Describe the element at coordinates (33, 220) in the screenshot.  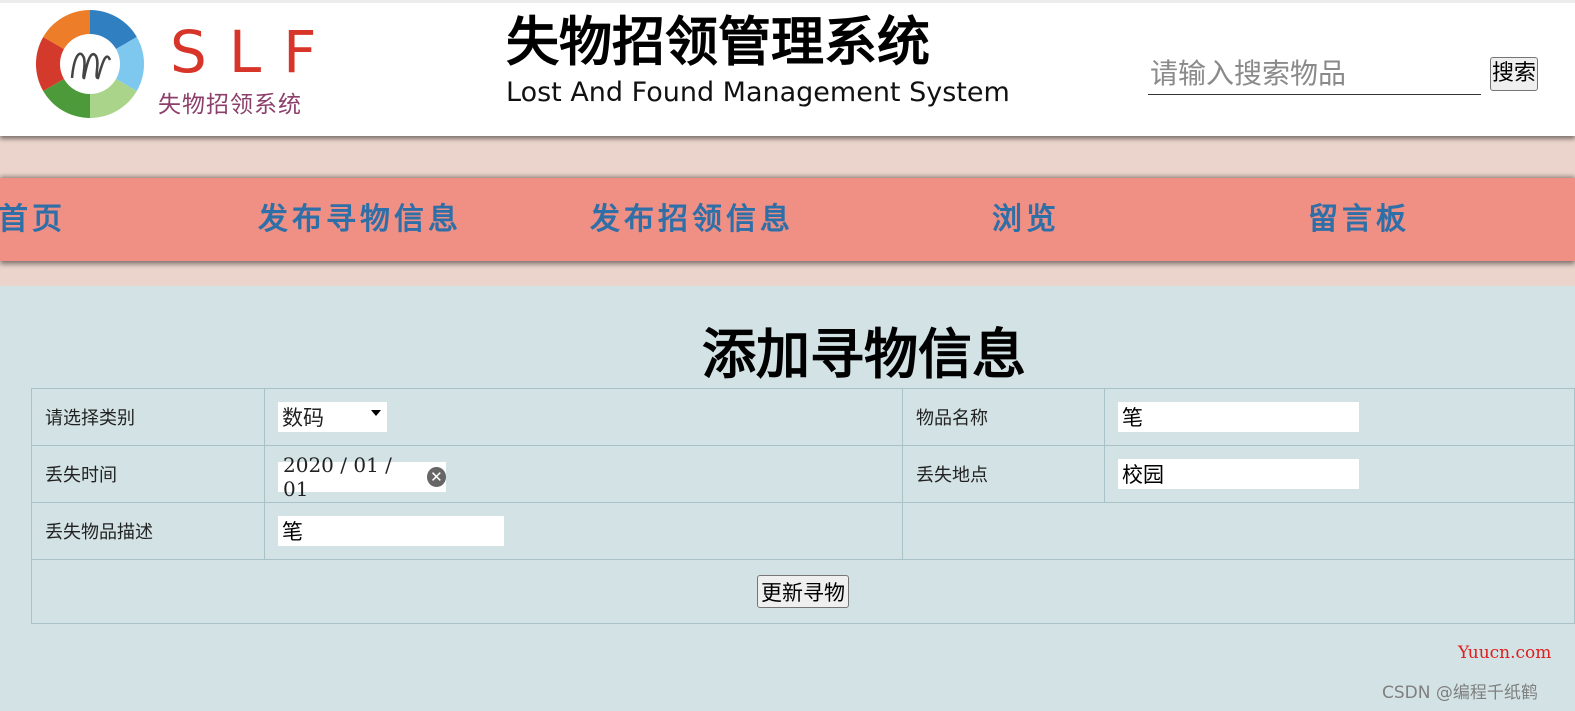
I see `nav-home: 首页` at that location.